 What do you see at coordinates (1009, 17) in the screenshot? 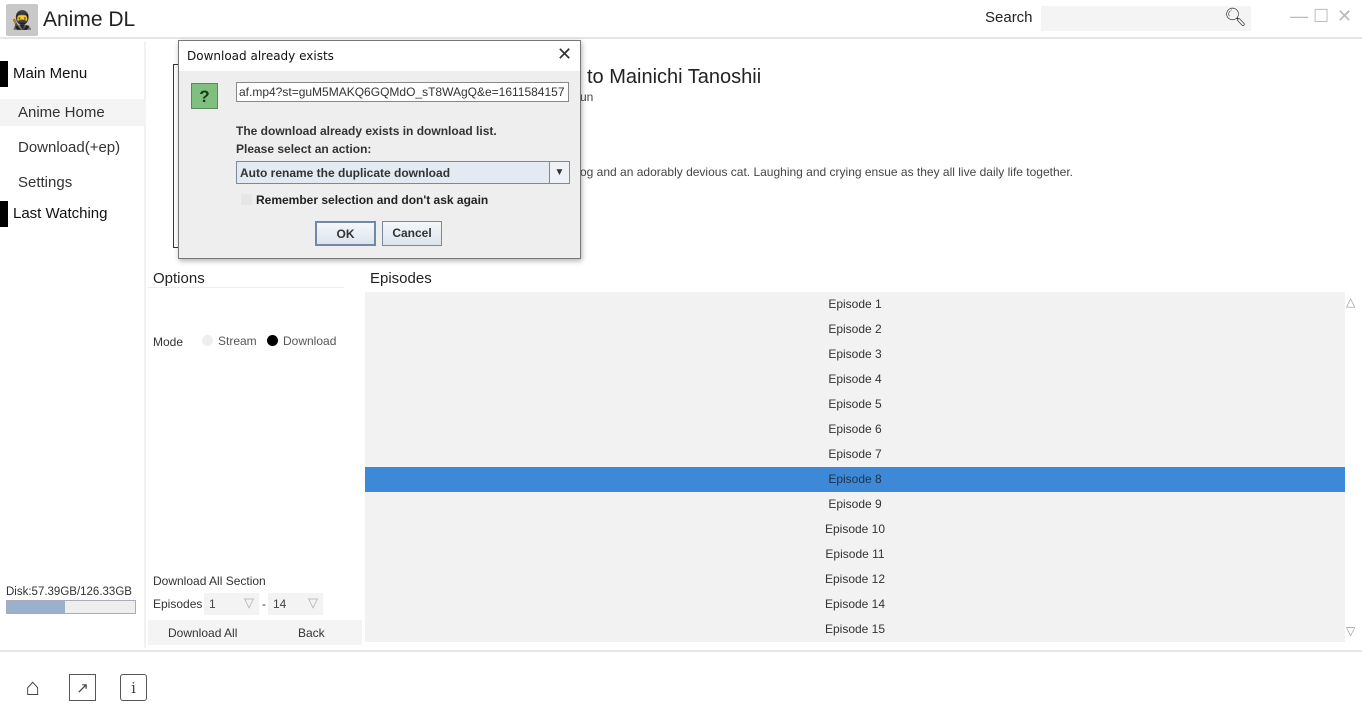
I see `search-label: Search` at bounding box center [1009, 17].